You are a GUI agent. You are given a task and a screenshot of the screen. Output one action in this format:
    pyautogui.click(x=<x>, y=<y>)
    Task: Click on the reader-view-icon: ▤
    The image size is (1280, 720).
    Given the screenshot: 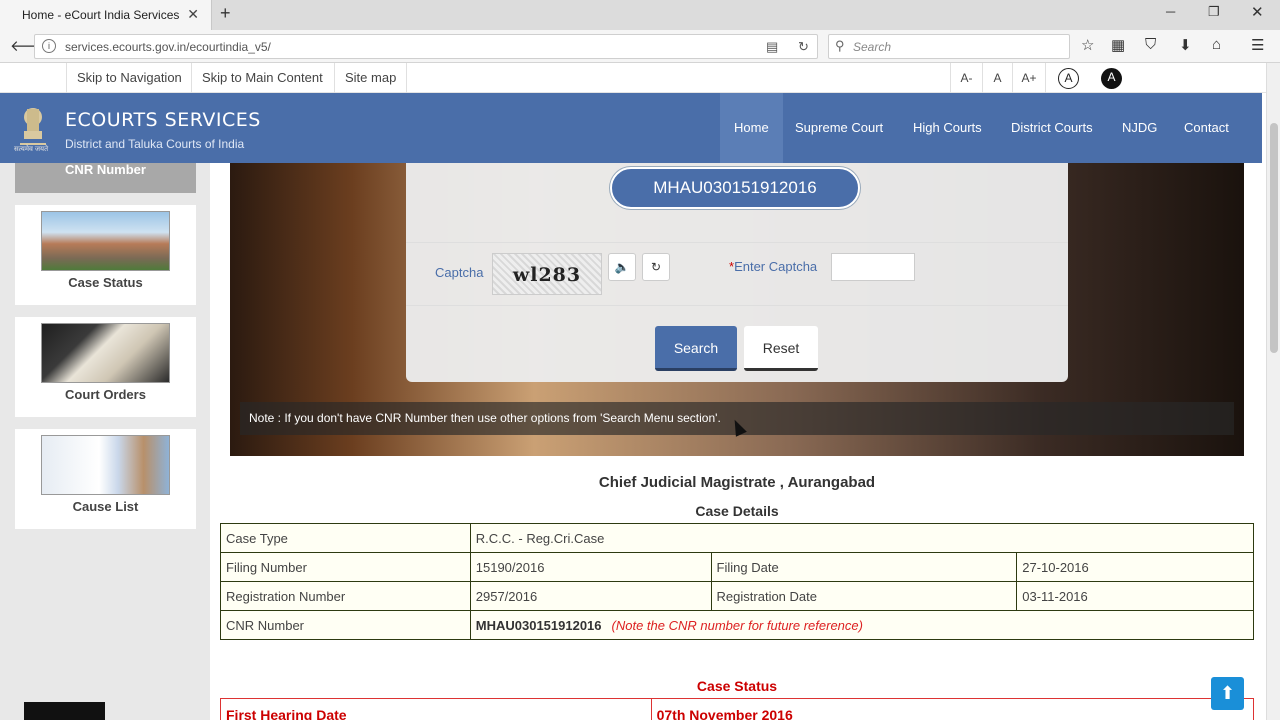 What is the action you would take?
    pyautogui.click(x=772, y=47)
    